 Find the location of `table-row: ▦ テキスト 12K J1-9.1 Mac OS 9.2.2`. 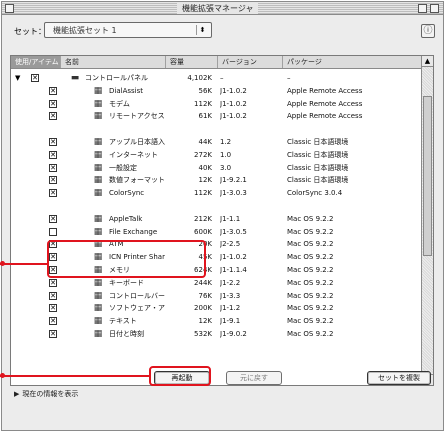

table-row: ▦ テキスト 12K J1-9.1 Mac OS 9.2.2 is located at coordinates (216, 321).